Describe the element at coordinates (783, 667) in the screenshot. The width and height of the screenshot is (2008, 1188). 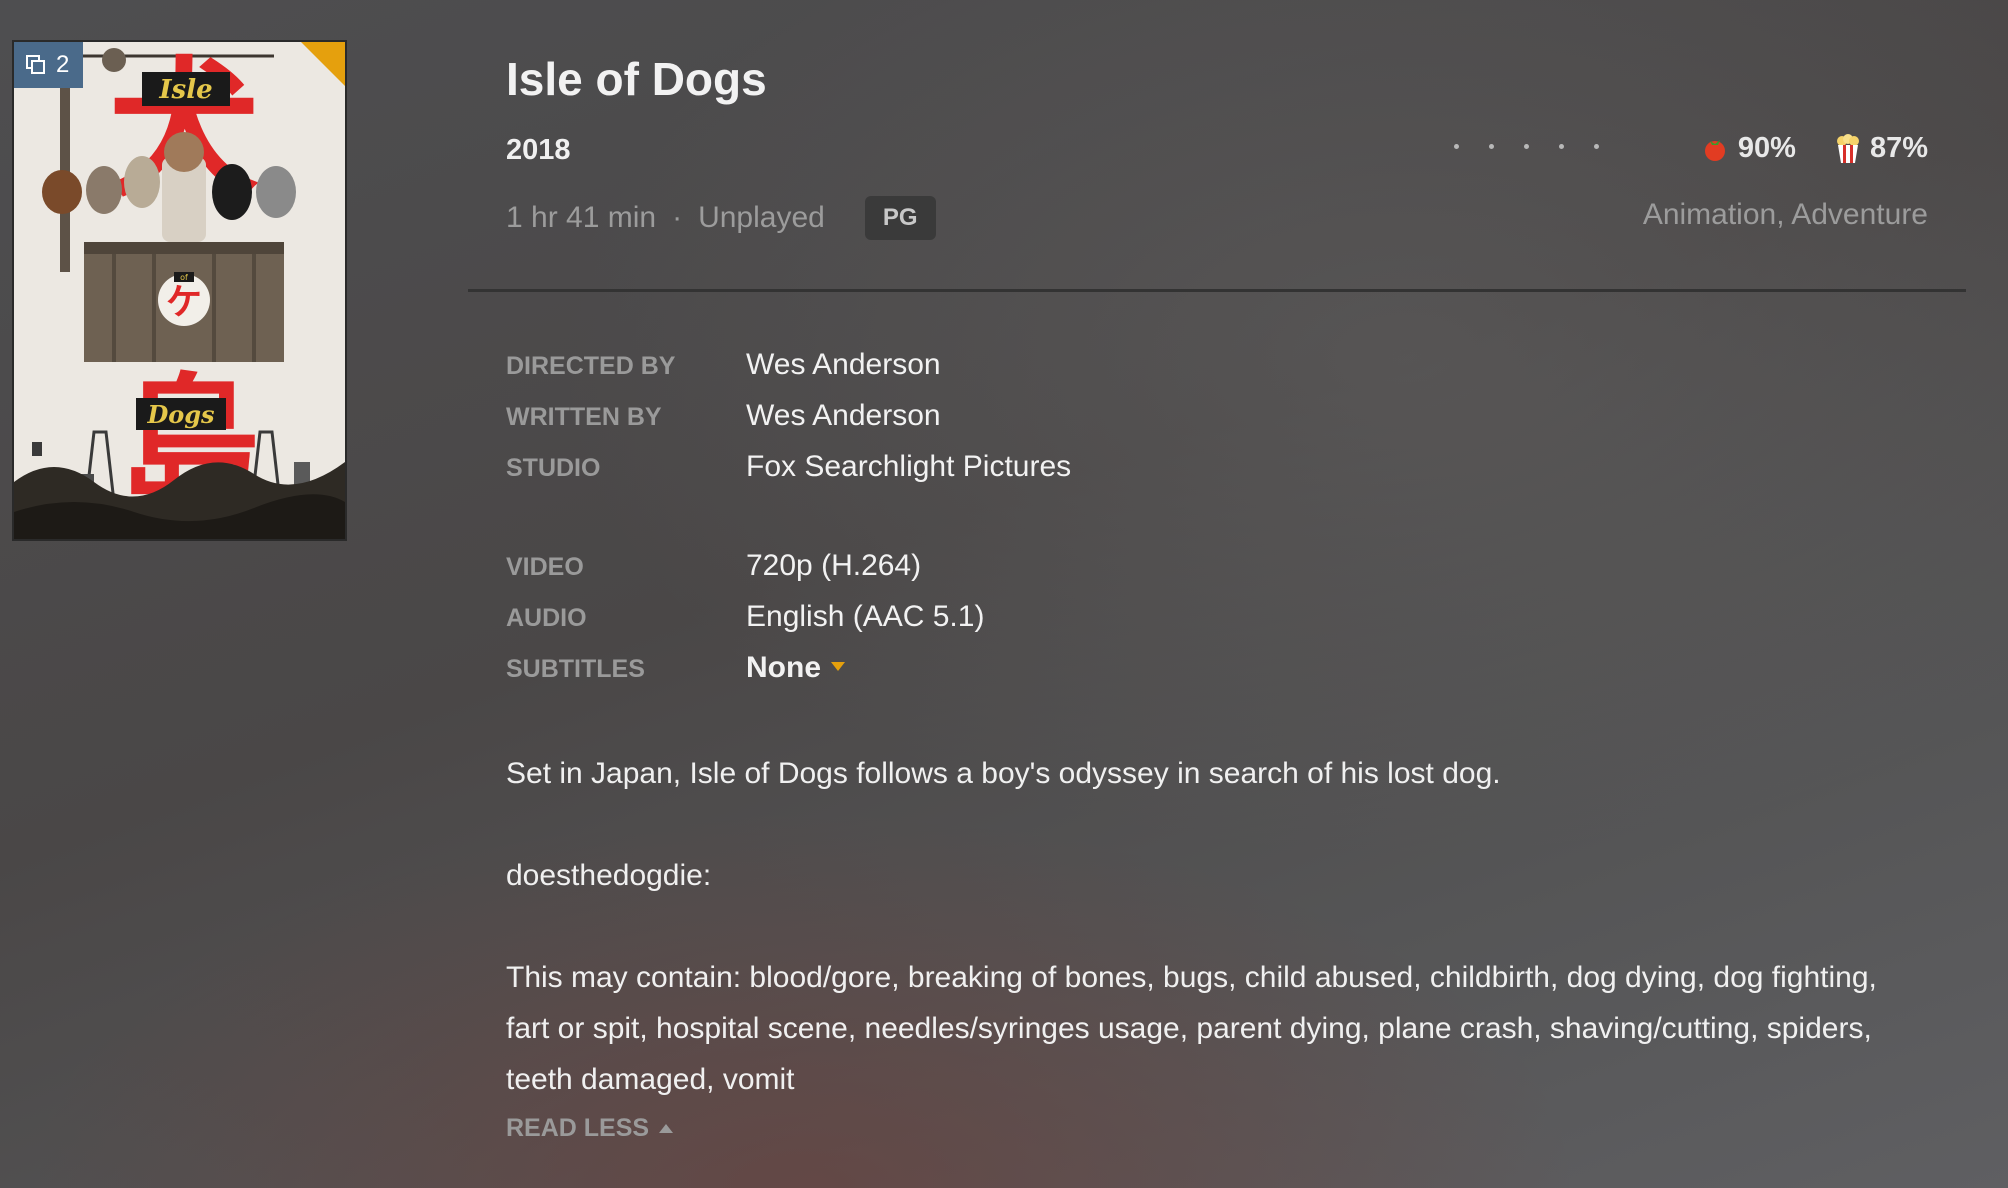
I see `subtitles-value: None` at that location.